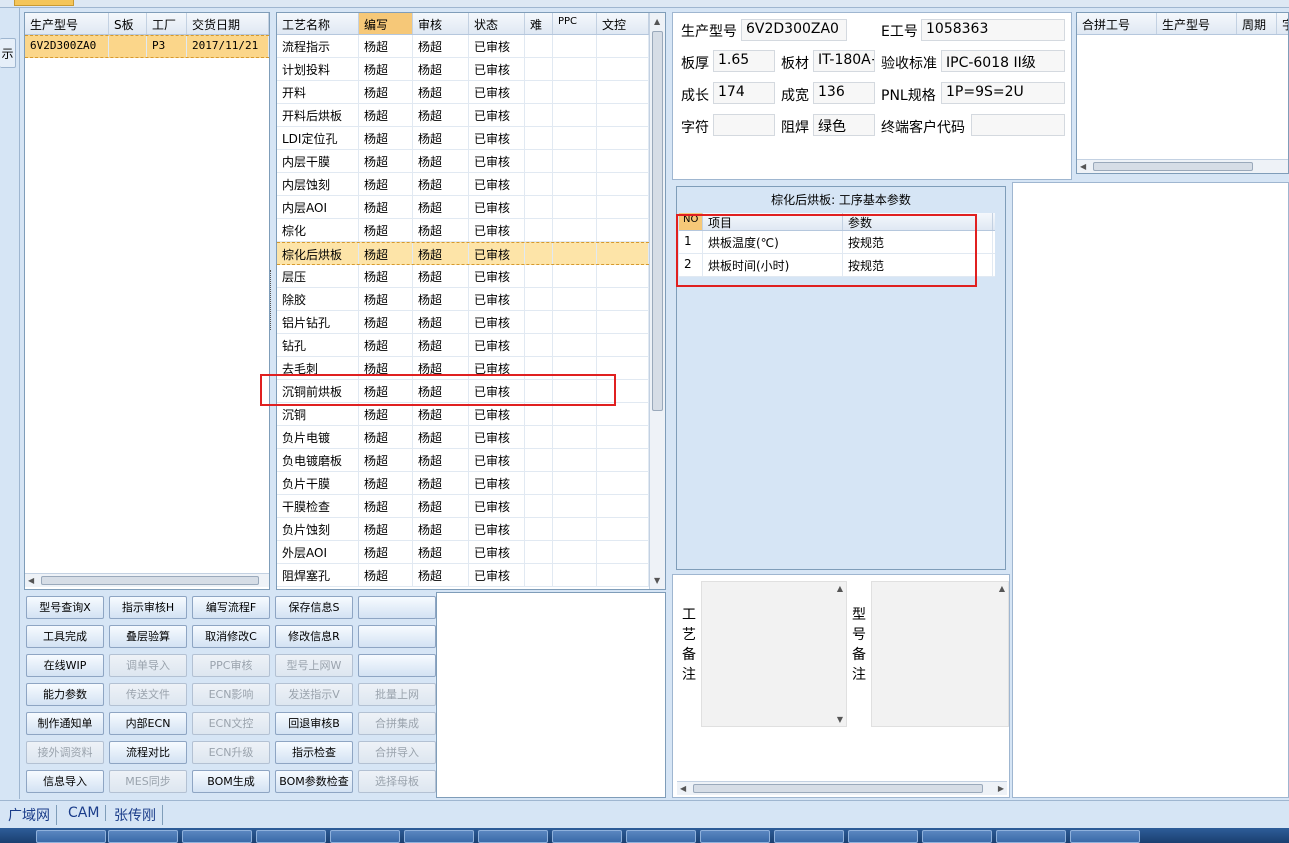  I want to click on action-button-5-4: 合拼导入, so click(397, 752).